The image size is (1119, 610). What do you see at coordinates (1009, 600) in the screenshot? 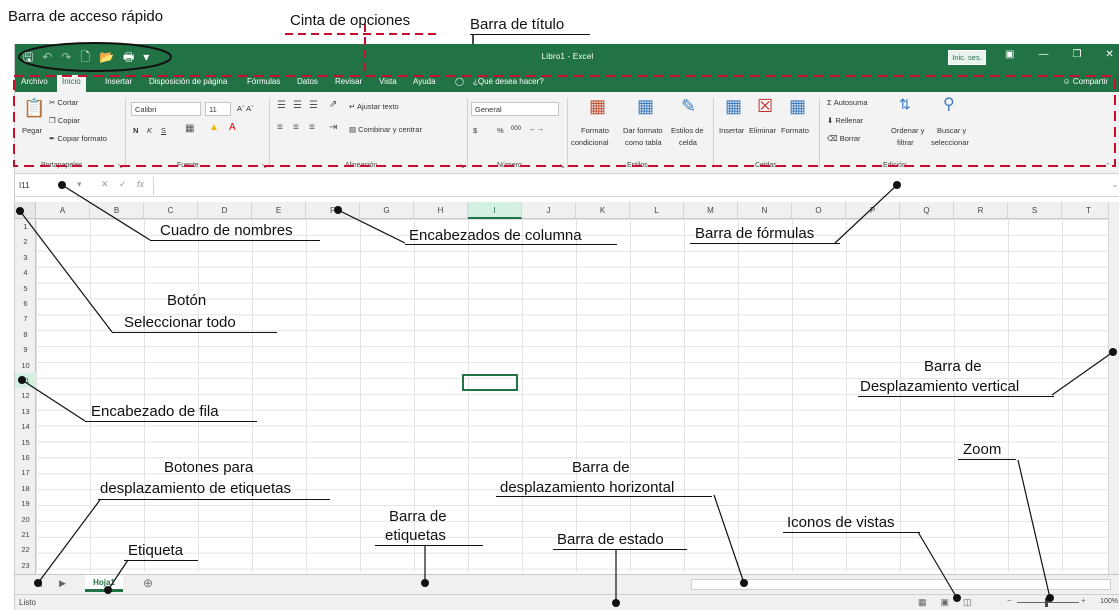
I see `zoom-out-icon: −` at bounding box center [1009, 600].